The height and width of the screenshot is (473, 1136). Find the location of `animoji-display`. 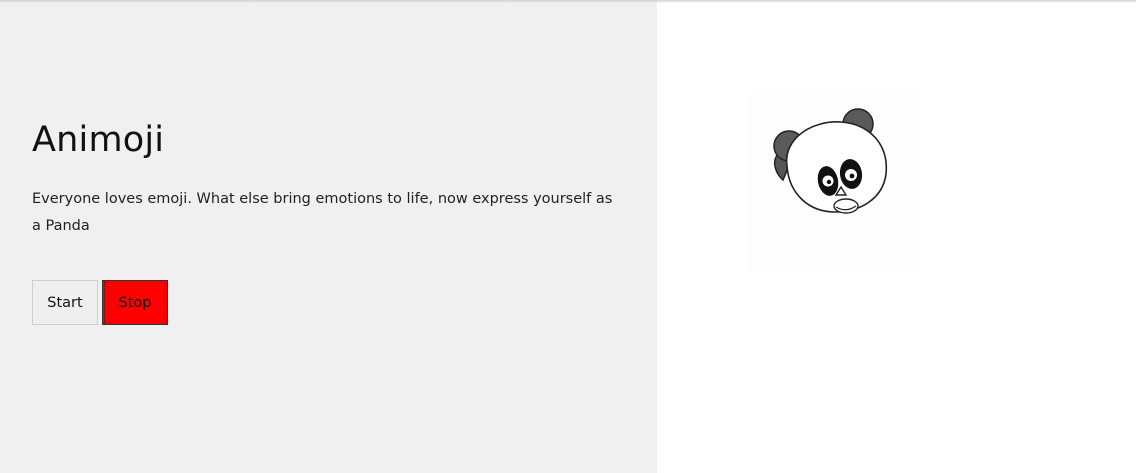

animoji-display is located at coordinates (834, 183).